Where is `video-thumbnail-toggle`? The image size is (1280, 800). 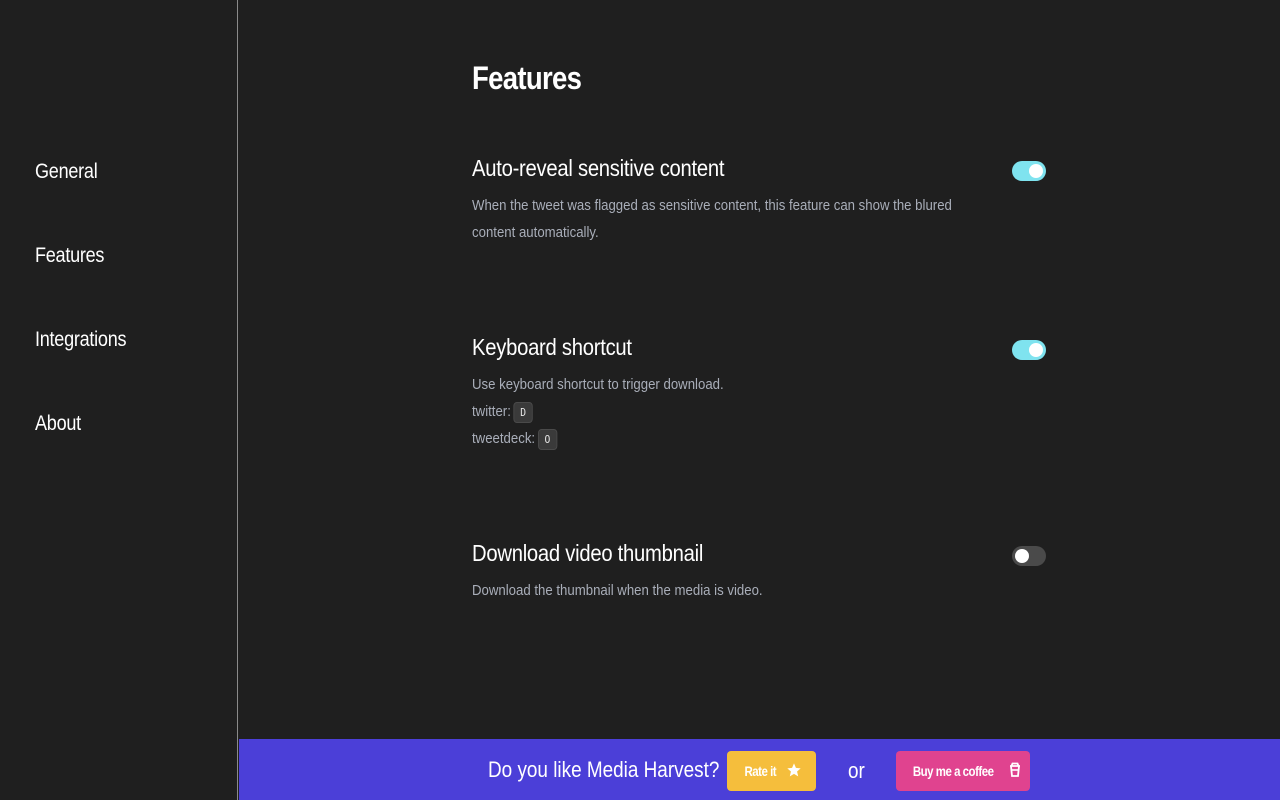
video-thumbnail-toggle is located at coordinates (1029, 556).